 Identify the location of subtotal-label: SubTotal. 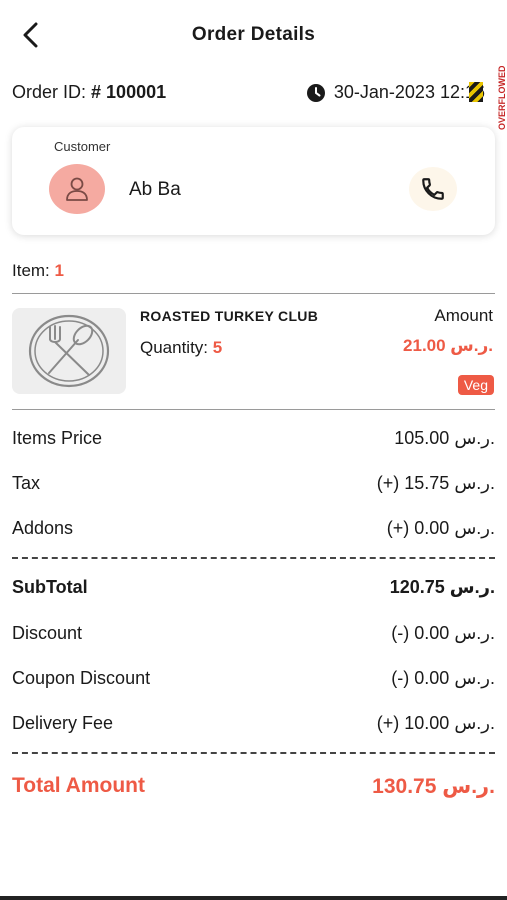
(50, 587).